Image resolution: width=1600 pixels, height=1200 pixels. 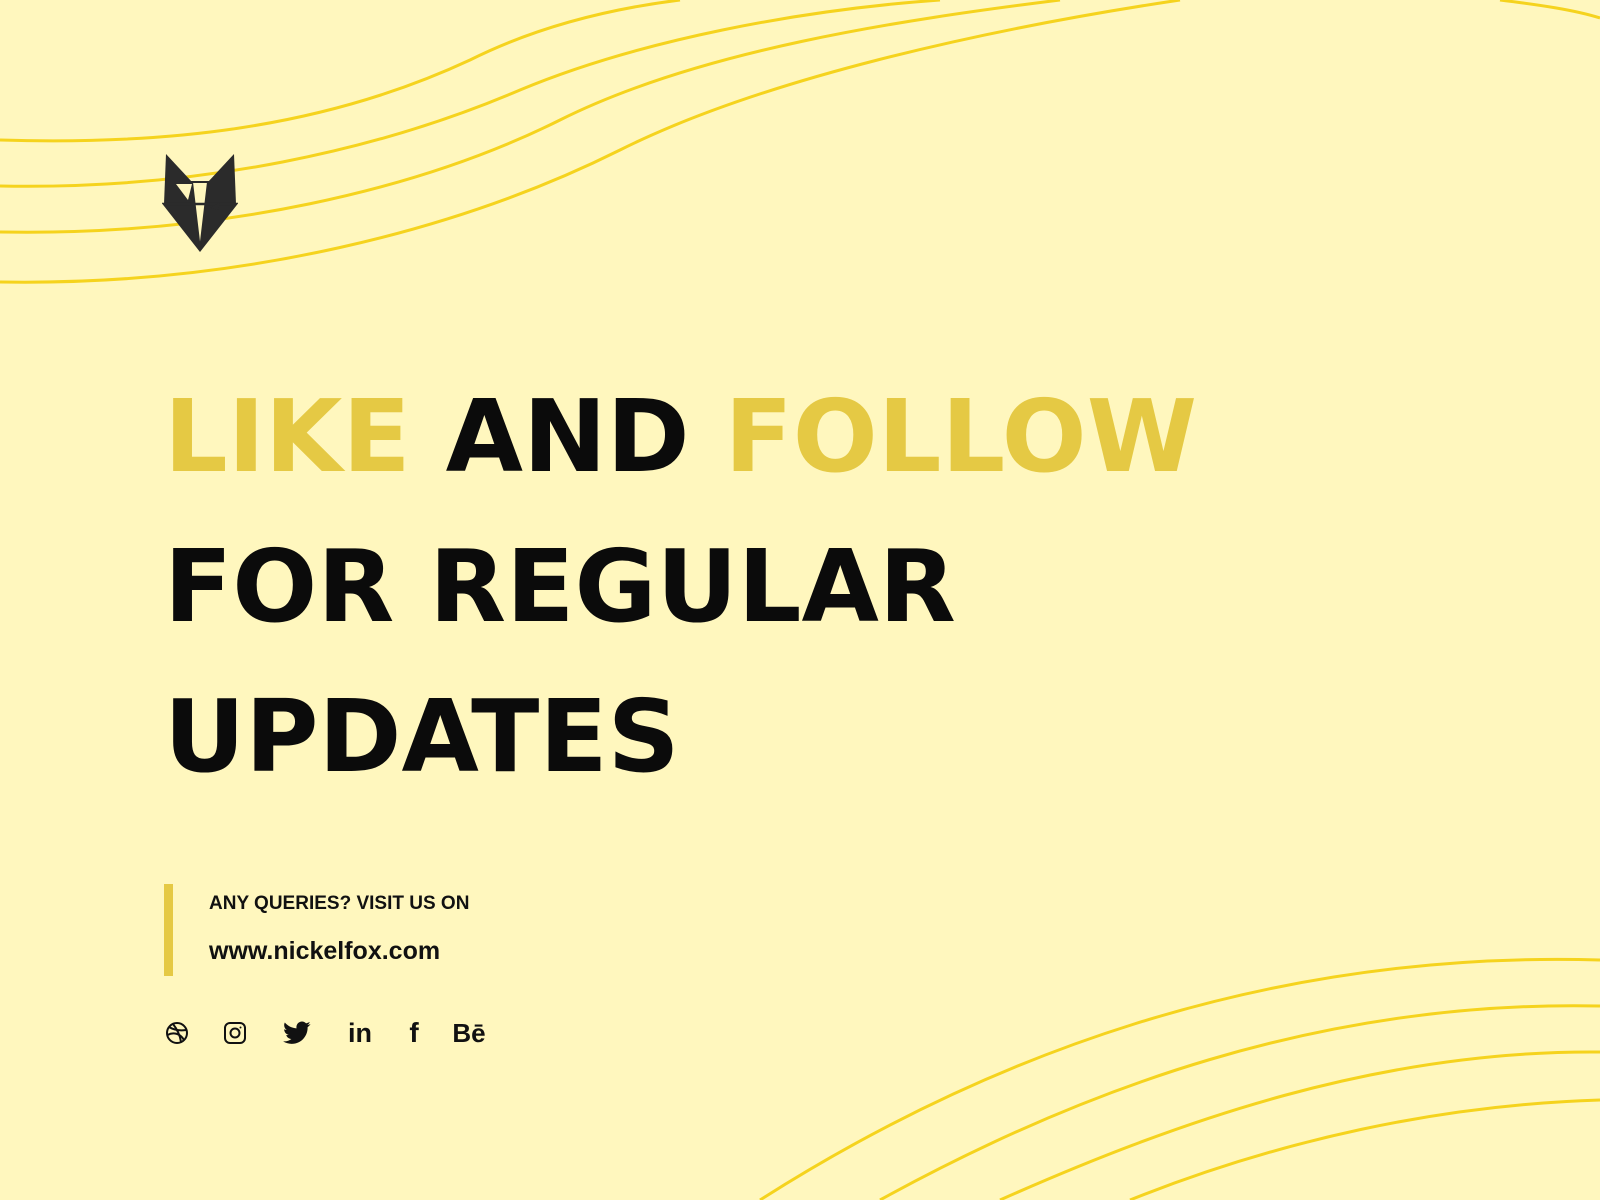 What do you see at coordinates (177, 1033) in the screenshot?
I see `dribbble-icon` at bounding box center [177, 1033].